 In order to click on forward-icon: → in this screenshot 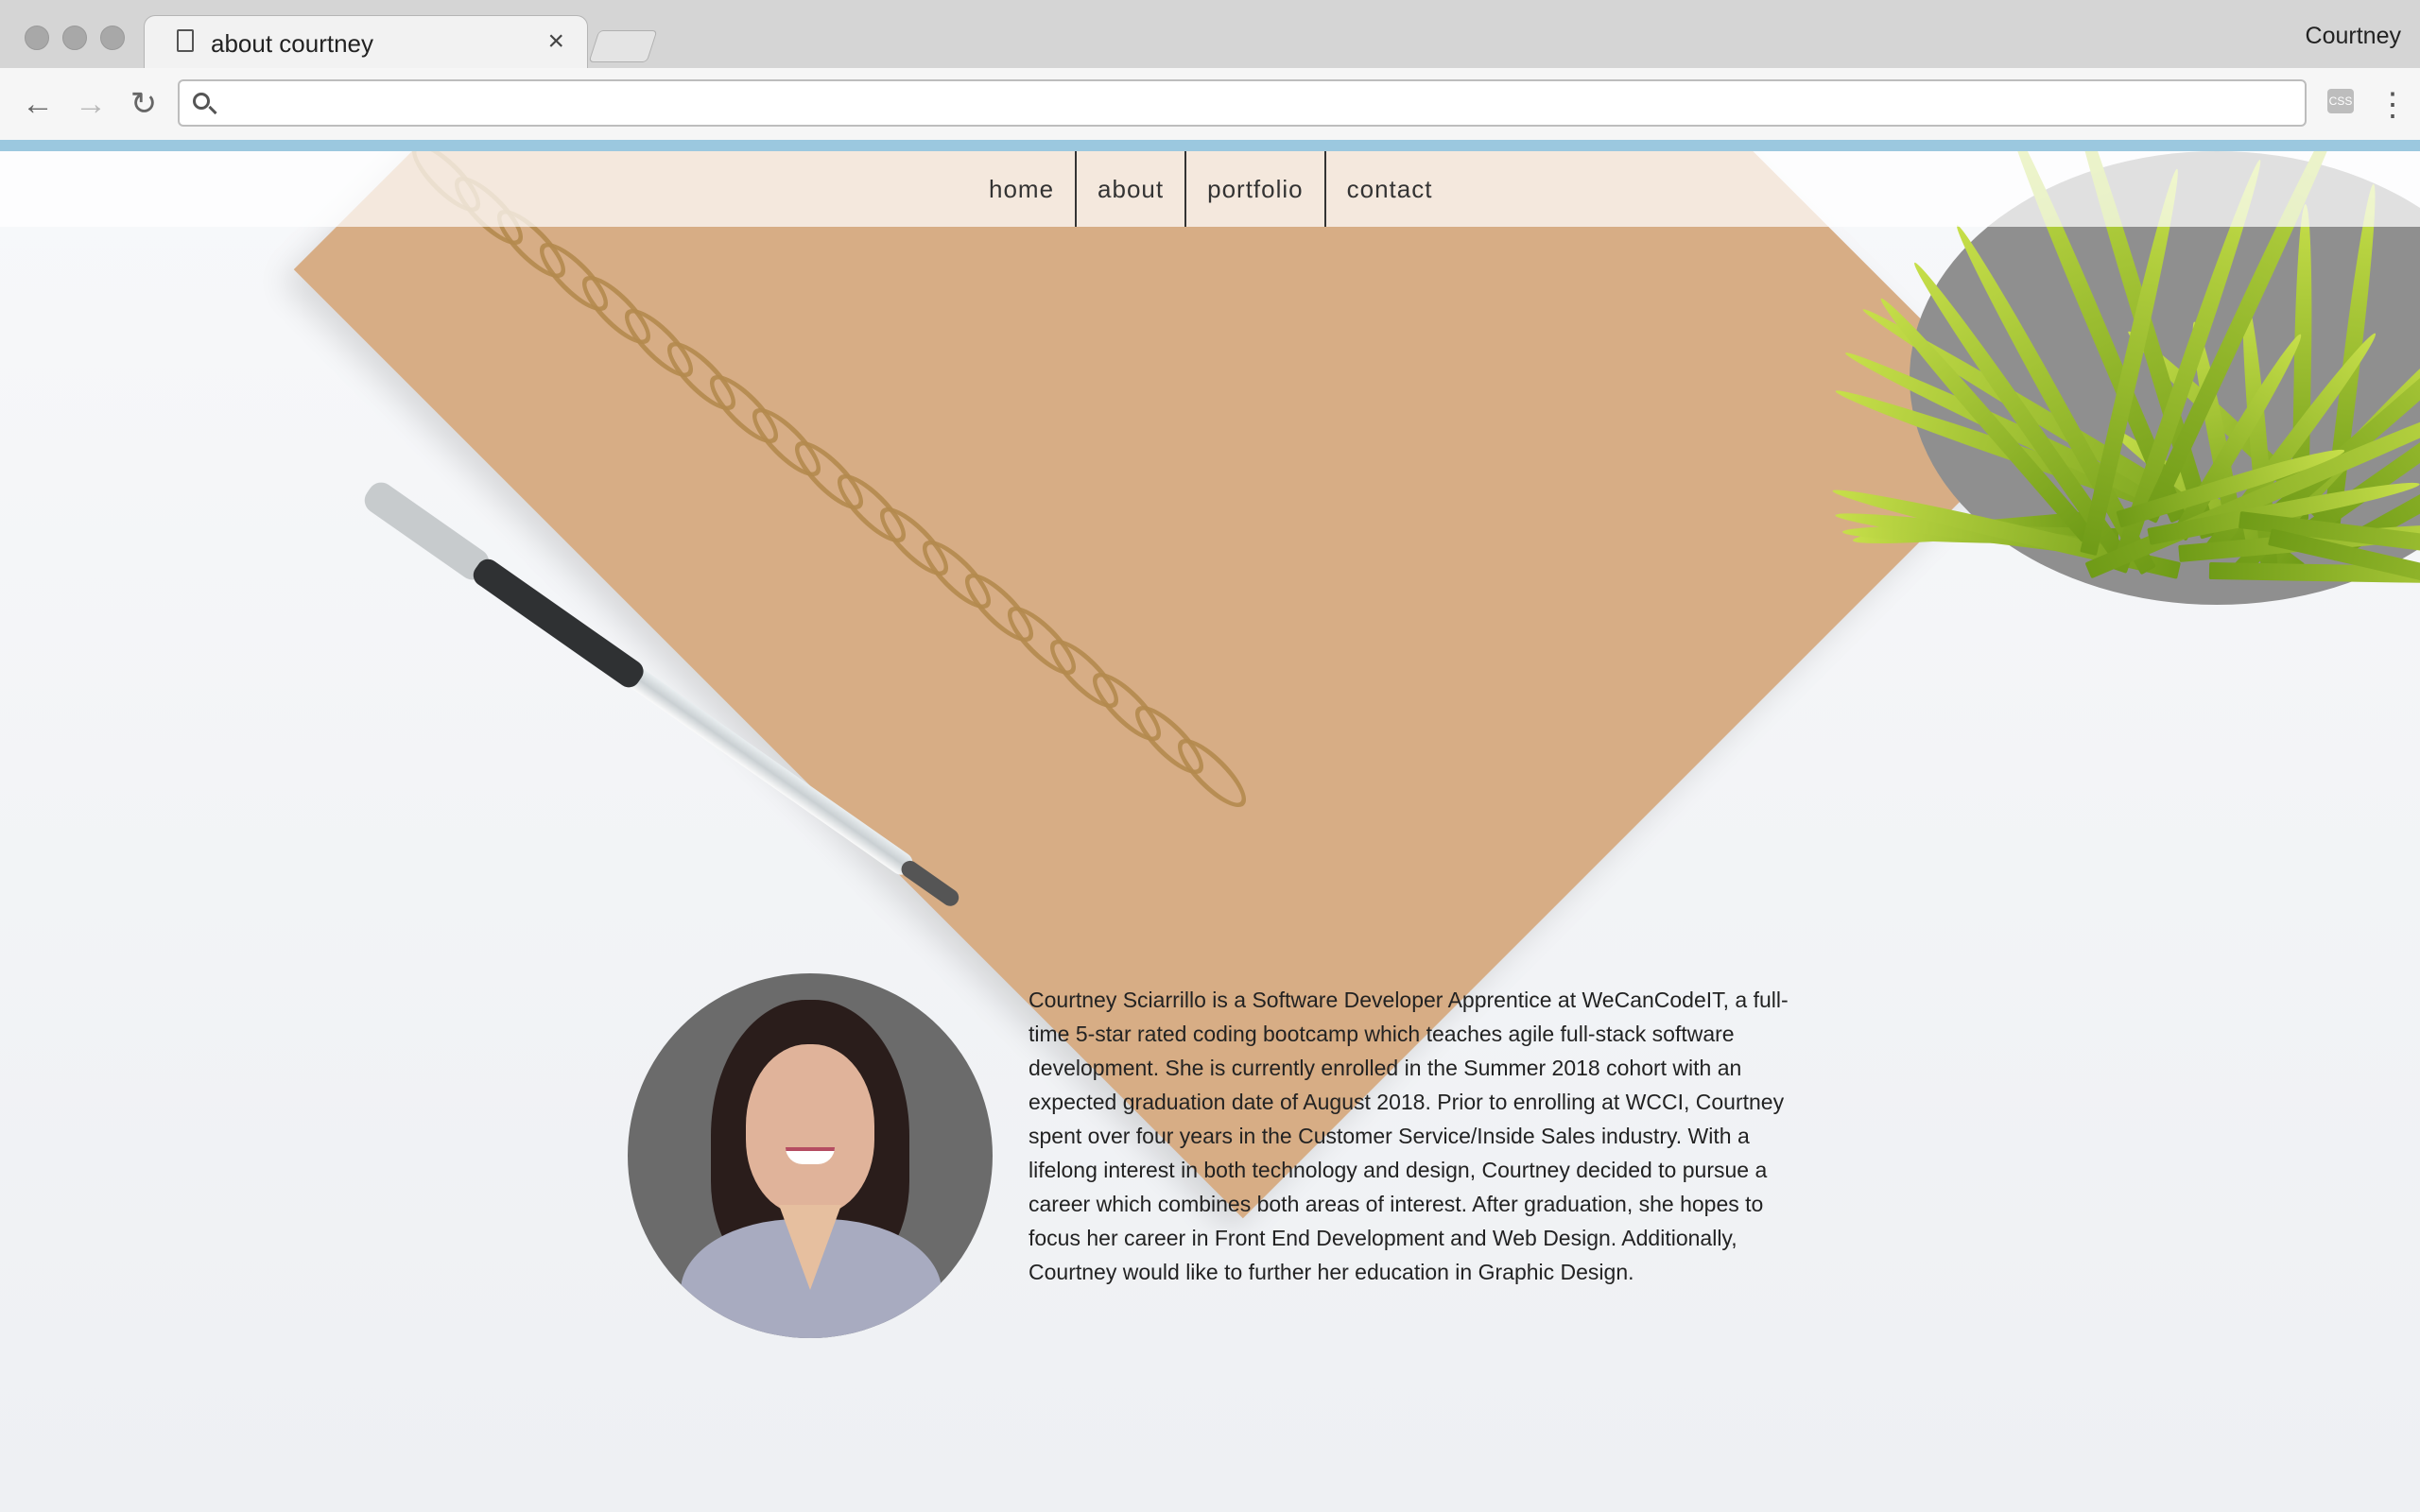, I will do `click(91, 104)`.